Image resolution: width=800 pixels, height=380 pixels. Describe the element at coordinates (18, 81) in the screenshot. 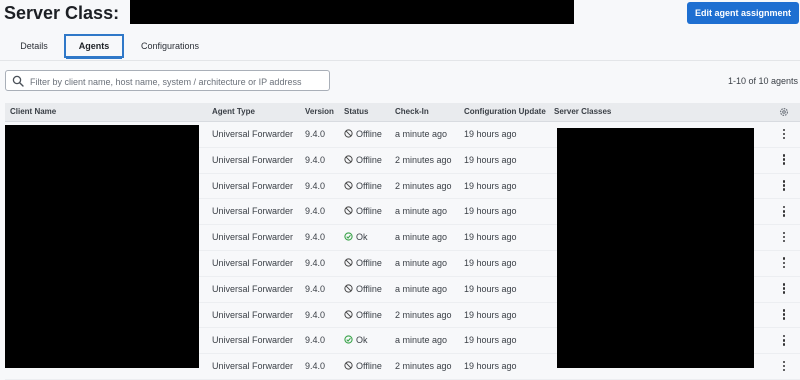

I see `search-icon` at that location.